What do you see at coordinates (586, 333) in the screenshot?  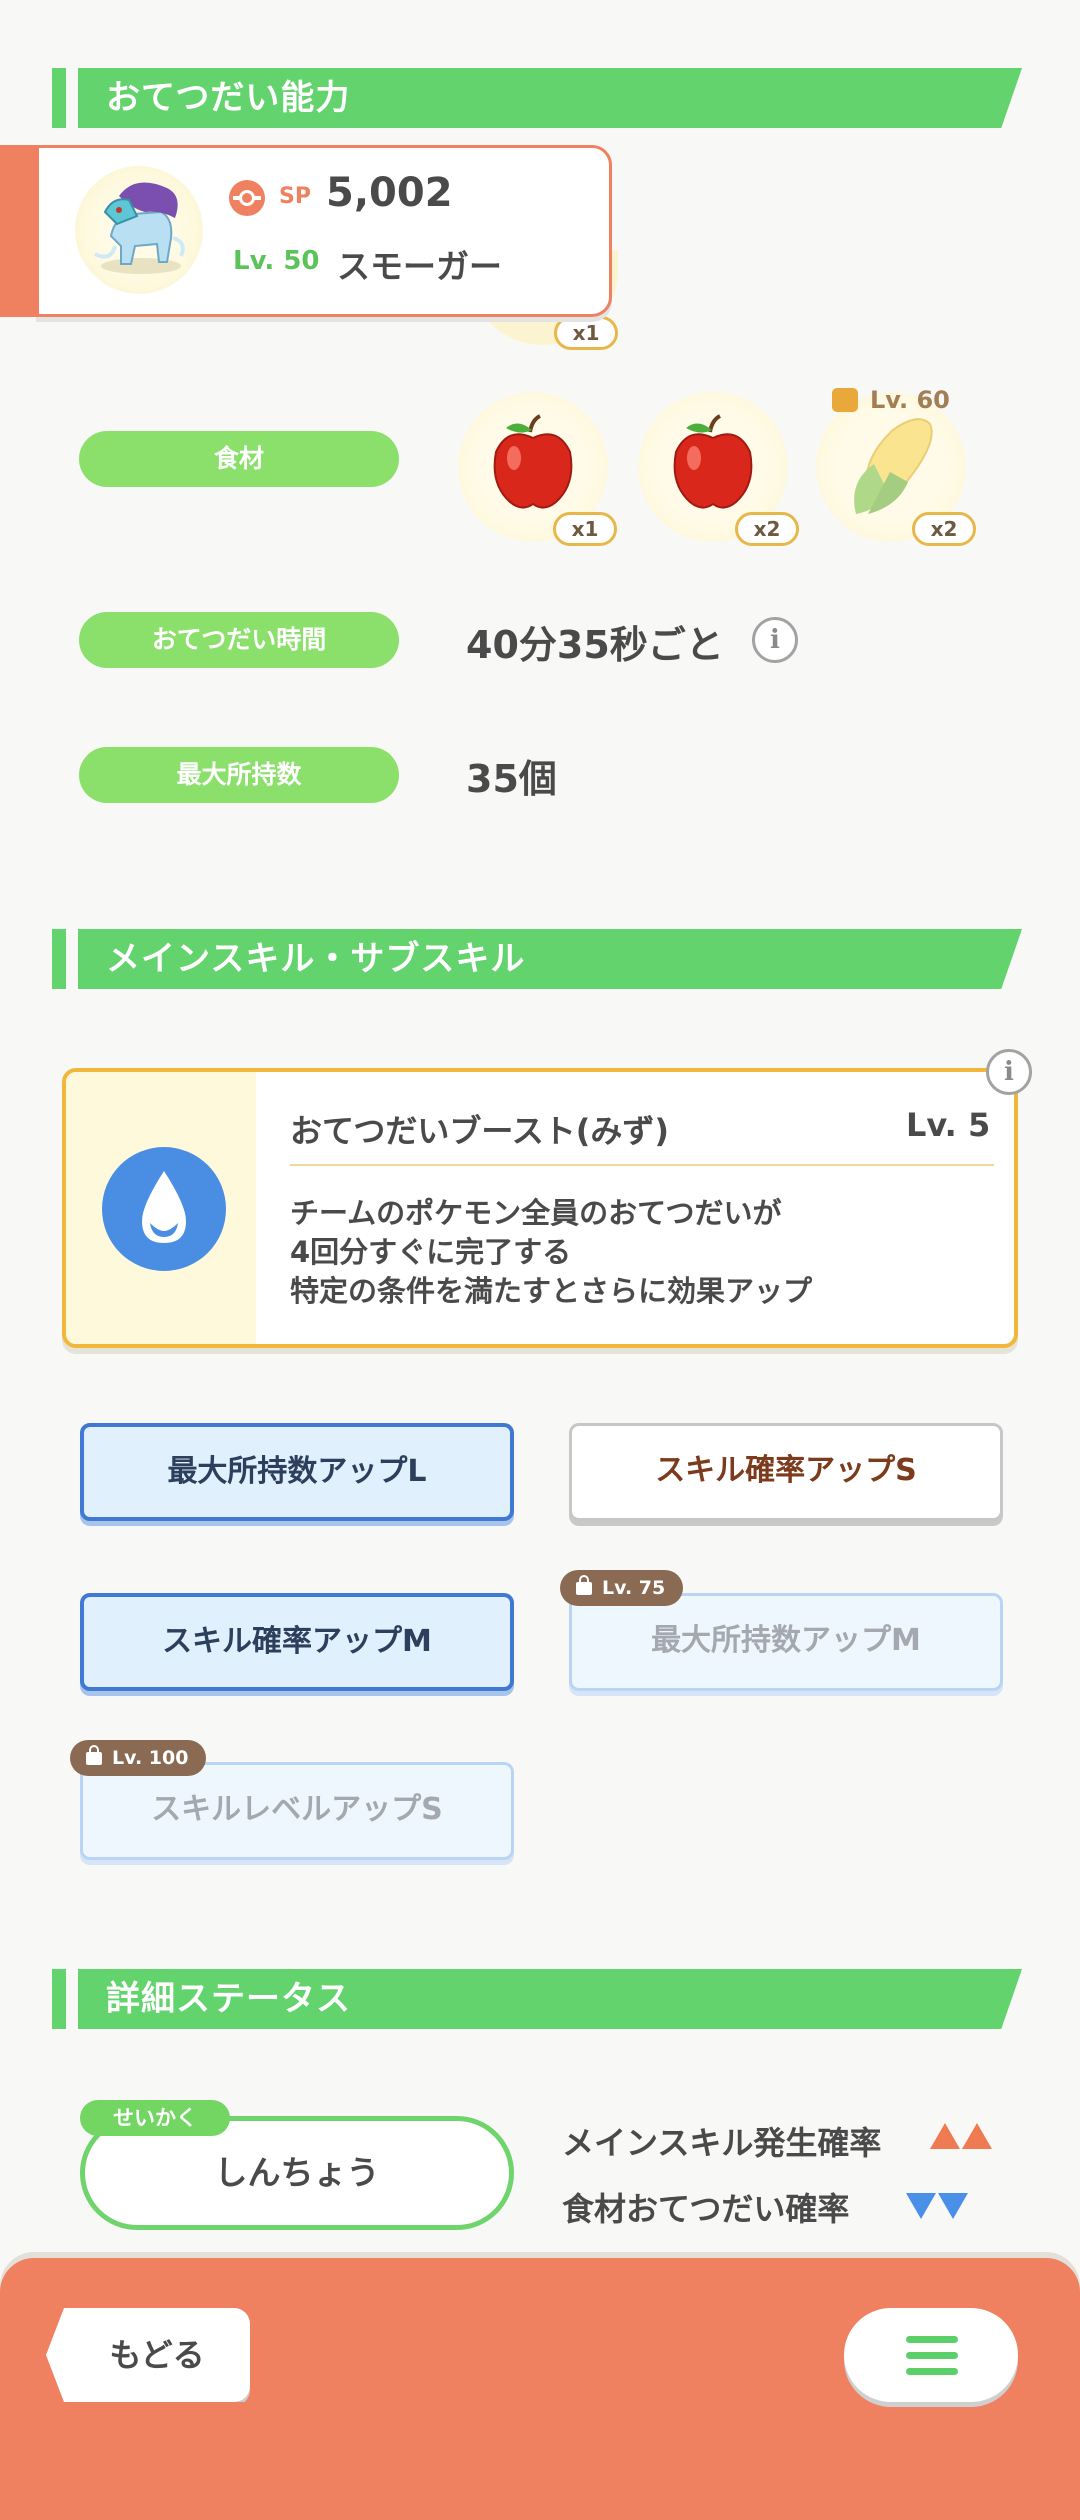 I see `berry-count-badge: x1` at bounding box center [586, 333].